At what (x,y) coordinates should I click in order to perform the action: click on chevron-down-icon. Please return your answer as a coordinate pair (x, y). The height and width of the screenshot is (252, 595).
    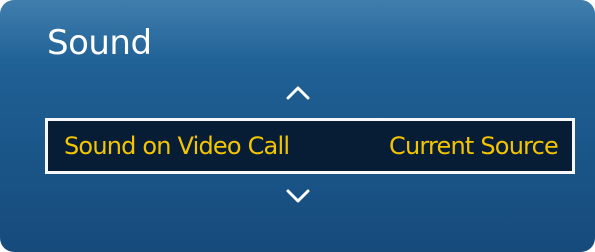
    Looking at the image, I should click on (300, 197).